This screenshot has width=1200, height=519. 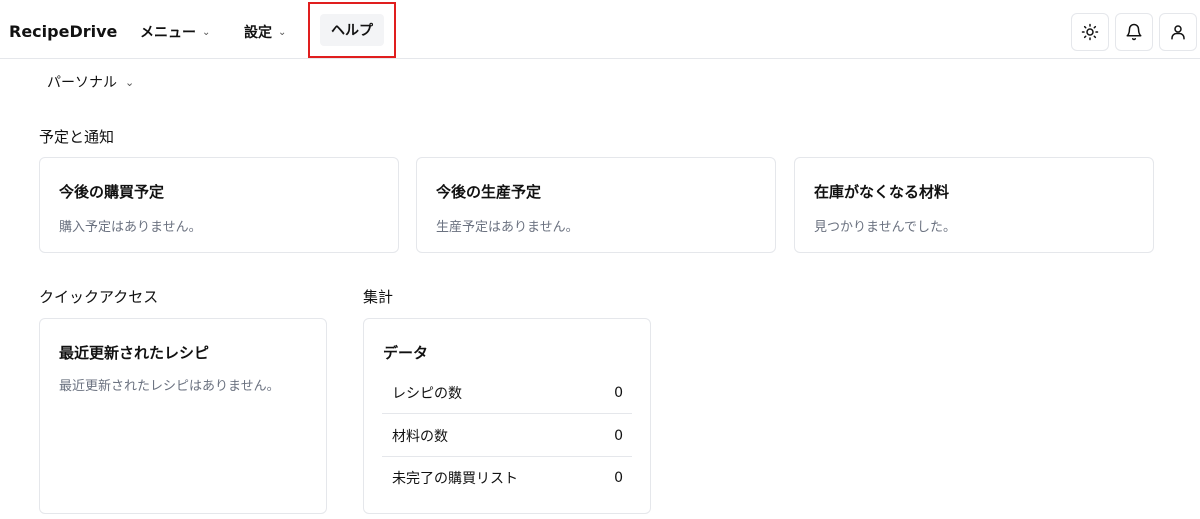 I want to click on notifications-button, so click(x=1134, y=32).